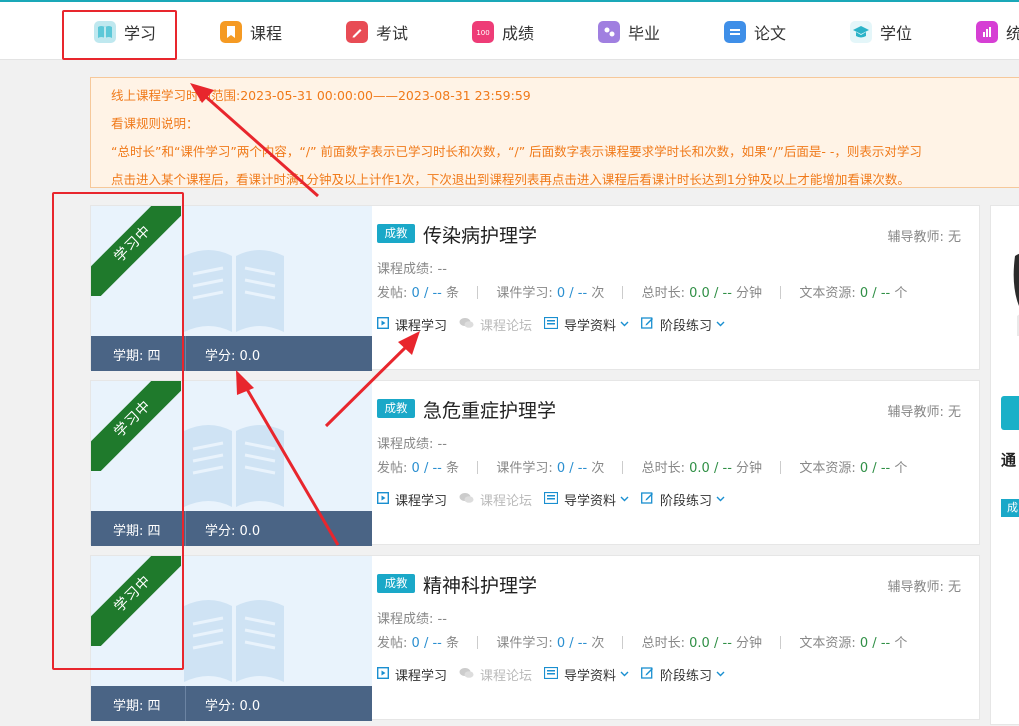 This screenshot has width=1019, height=726. What do you see at coordinates (503, 32) in the screenshot?
I see `nav-item-grades: 100 成绩` at bounding box center [503, 32].